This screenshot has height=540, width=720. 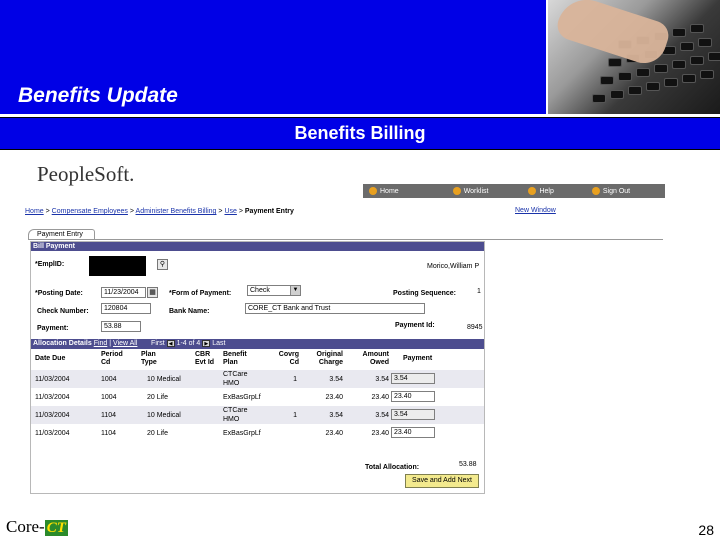 What do you see at coordinates (188, 343) in the screenshot?
I see `row-counter: 1-4 of 4` at bounding box center [188, 343].